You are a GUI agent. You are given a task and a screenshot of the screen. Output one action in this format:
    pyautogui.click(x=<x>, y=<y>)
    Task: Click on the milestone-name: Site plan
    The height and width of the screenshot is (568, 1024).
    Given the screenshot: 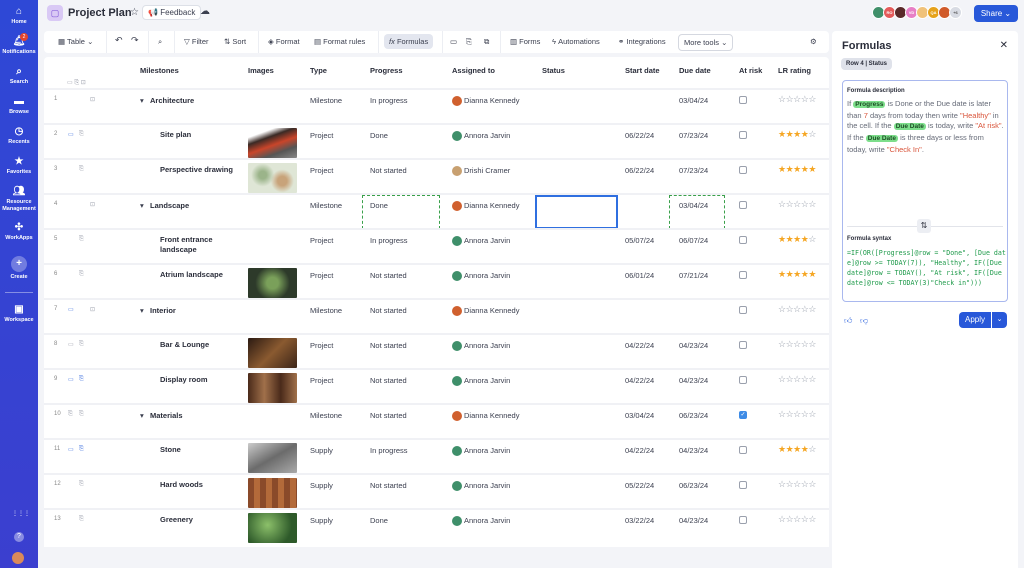 What is the action you would take?
    pyautogui.click(x=200, y=135)
    